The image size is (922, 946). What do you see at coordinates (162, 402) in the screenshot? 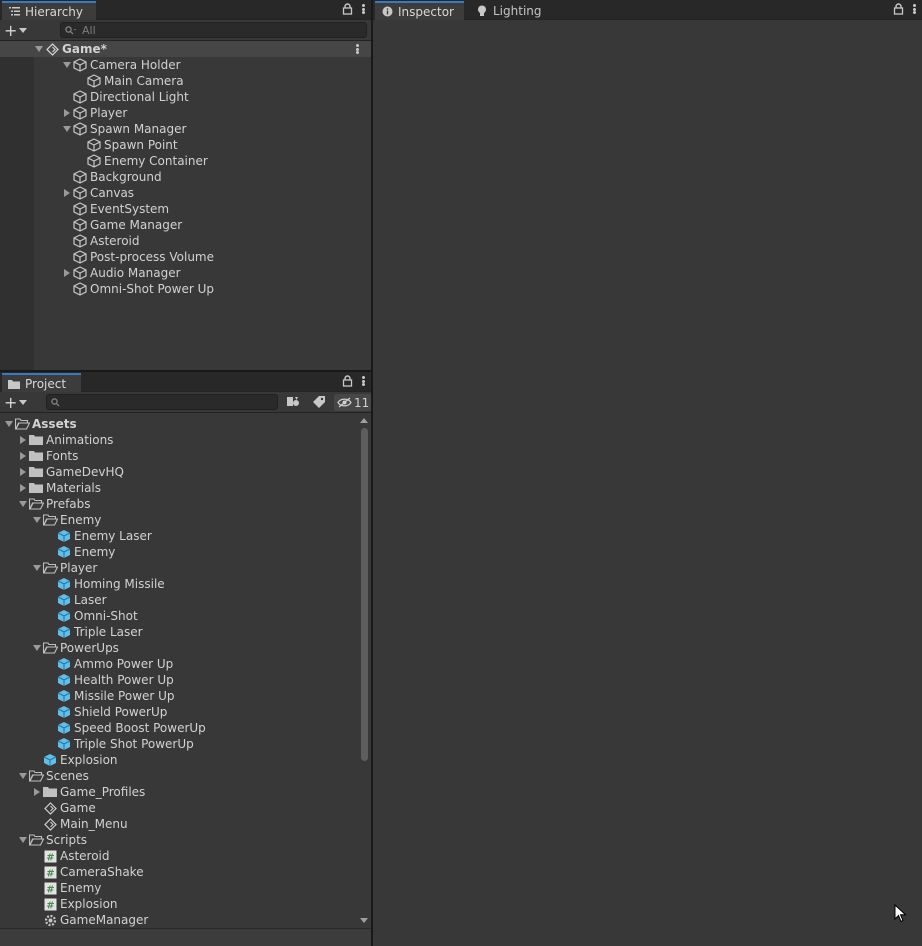
I see `project-search-input` at bounding box center [162, 402].